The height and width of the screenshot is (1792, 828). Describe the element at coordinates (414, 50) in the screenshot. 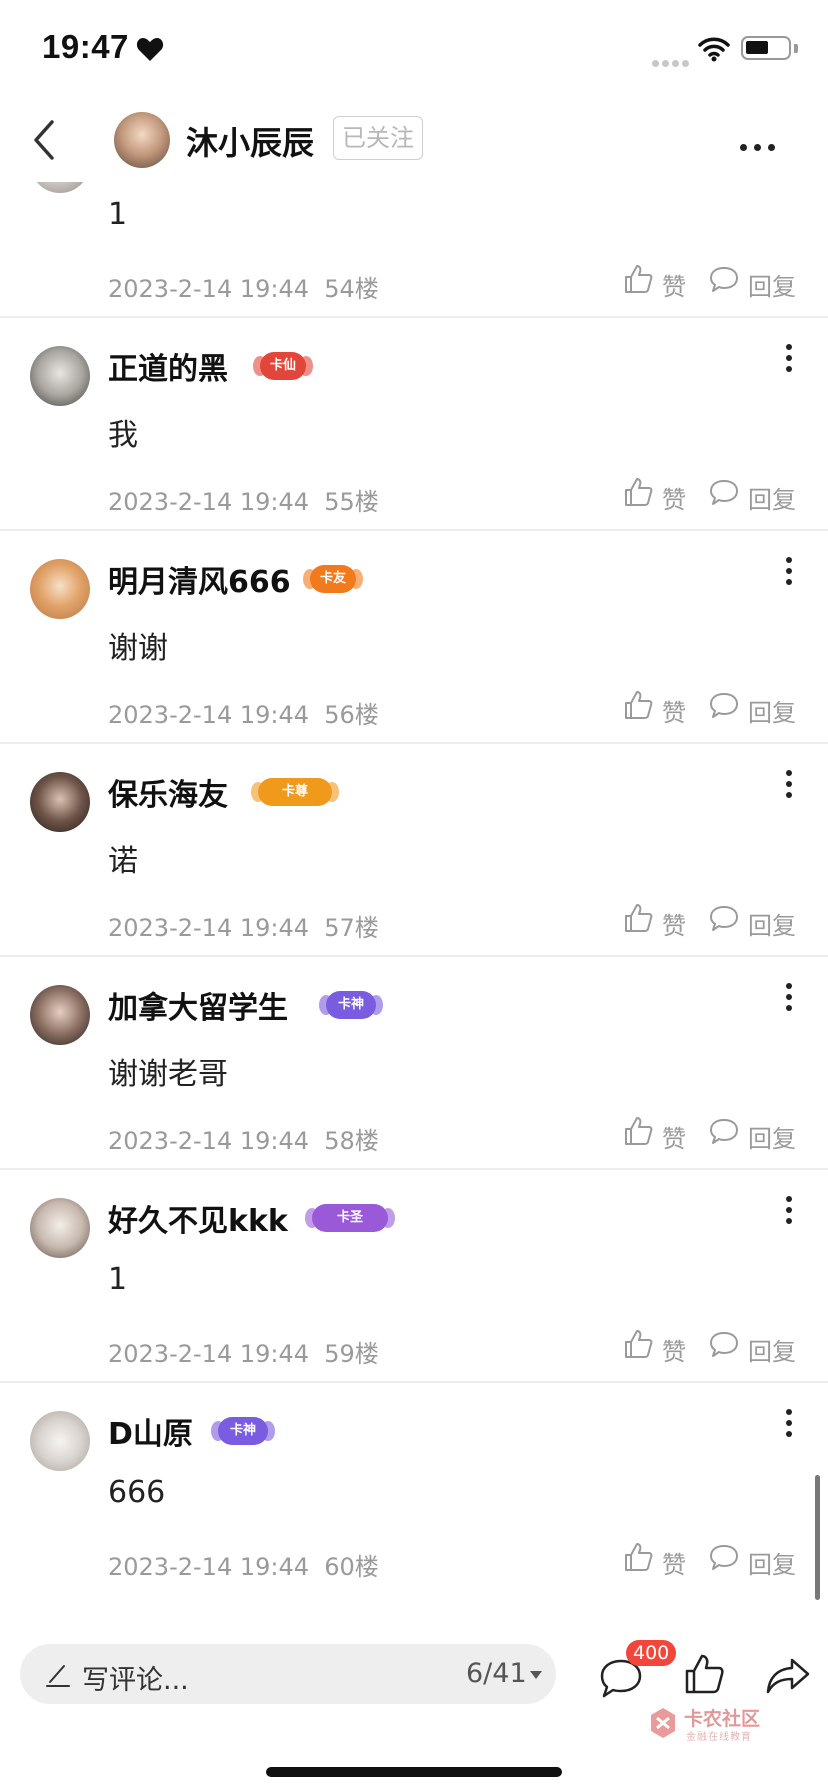

I see `status-bar: 19:47` at that location.